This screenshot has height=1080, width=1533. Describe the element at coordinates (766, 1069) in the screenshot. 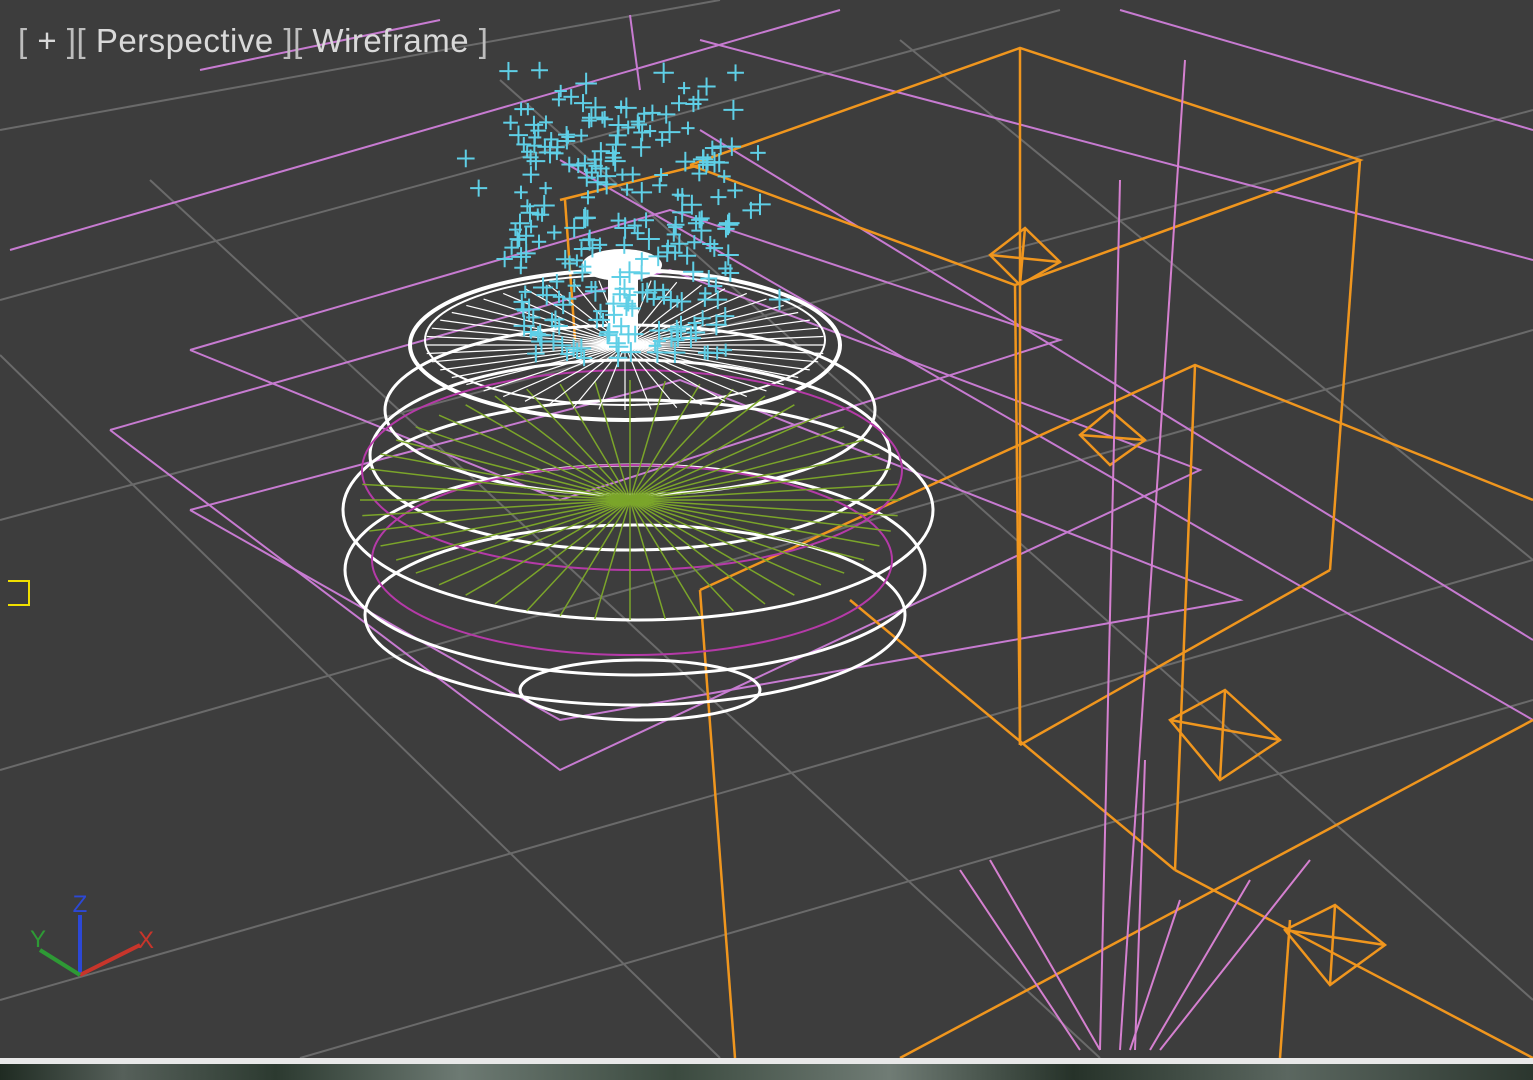

I see `bottom-image-strip` at that location.